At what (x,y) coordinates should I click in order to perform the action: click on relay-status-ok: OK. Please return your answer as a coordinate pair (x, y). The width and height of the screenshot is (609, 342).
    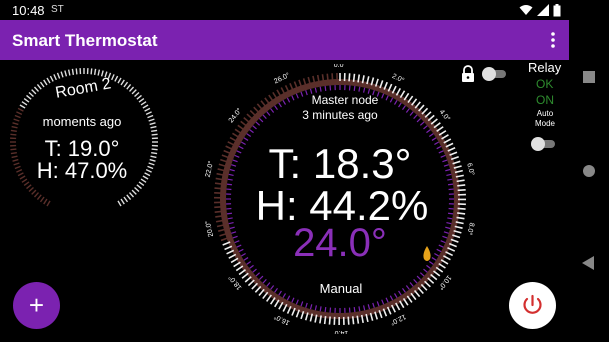
    Looking at the image, I should click on (545, 84).